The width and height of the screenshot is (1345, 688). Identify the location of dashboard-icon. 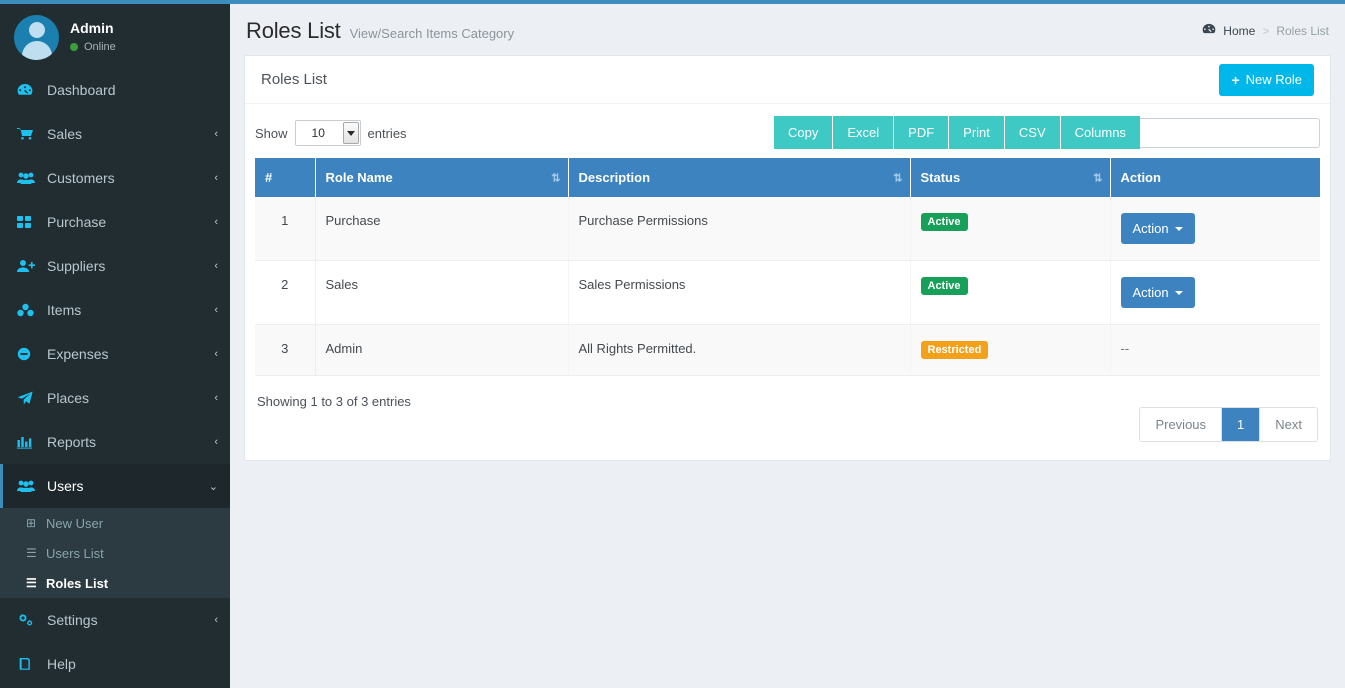
(1209, 30).